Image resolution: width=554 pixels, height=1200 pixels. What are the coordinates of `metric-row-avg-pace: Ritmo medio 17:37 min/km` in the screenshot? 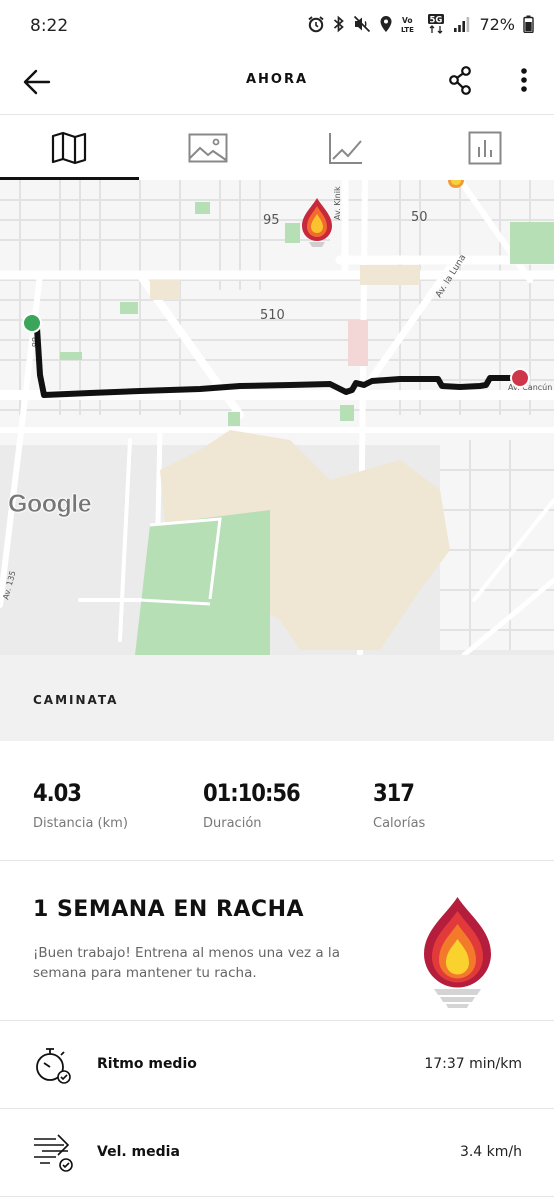 It's located at (277, 1065).